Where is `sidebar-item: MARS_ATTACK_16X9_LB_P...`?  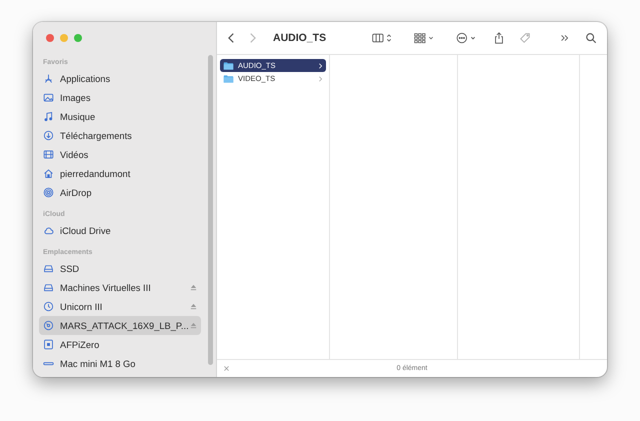 sidebar-item: MARS_ATTACK_16X9_LB_P... is located at coordinates (120, 325).